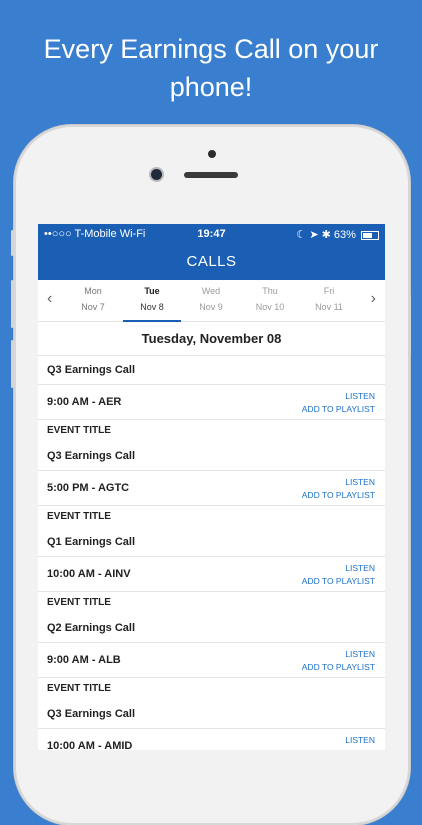  Describe the element at coordinates (329, 299) in the screenshot. I see `date-tab-fri: Fri Nov 11` at that location.